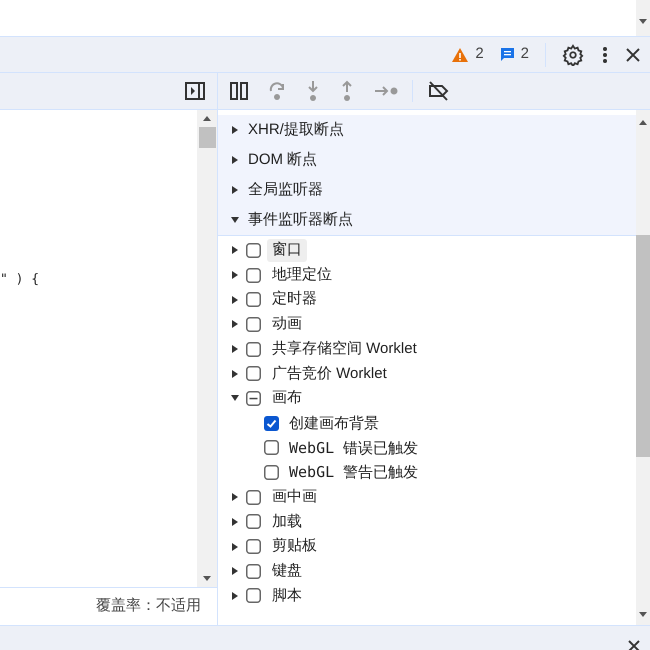 This screenshot has width=650, height=650. I want to click on deactivate-breakpoints-icon, so click(439, 91).